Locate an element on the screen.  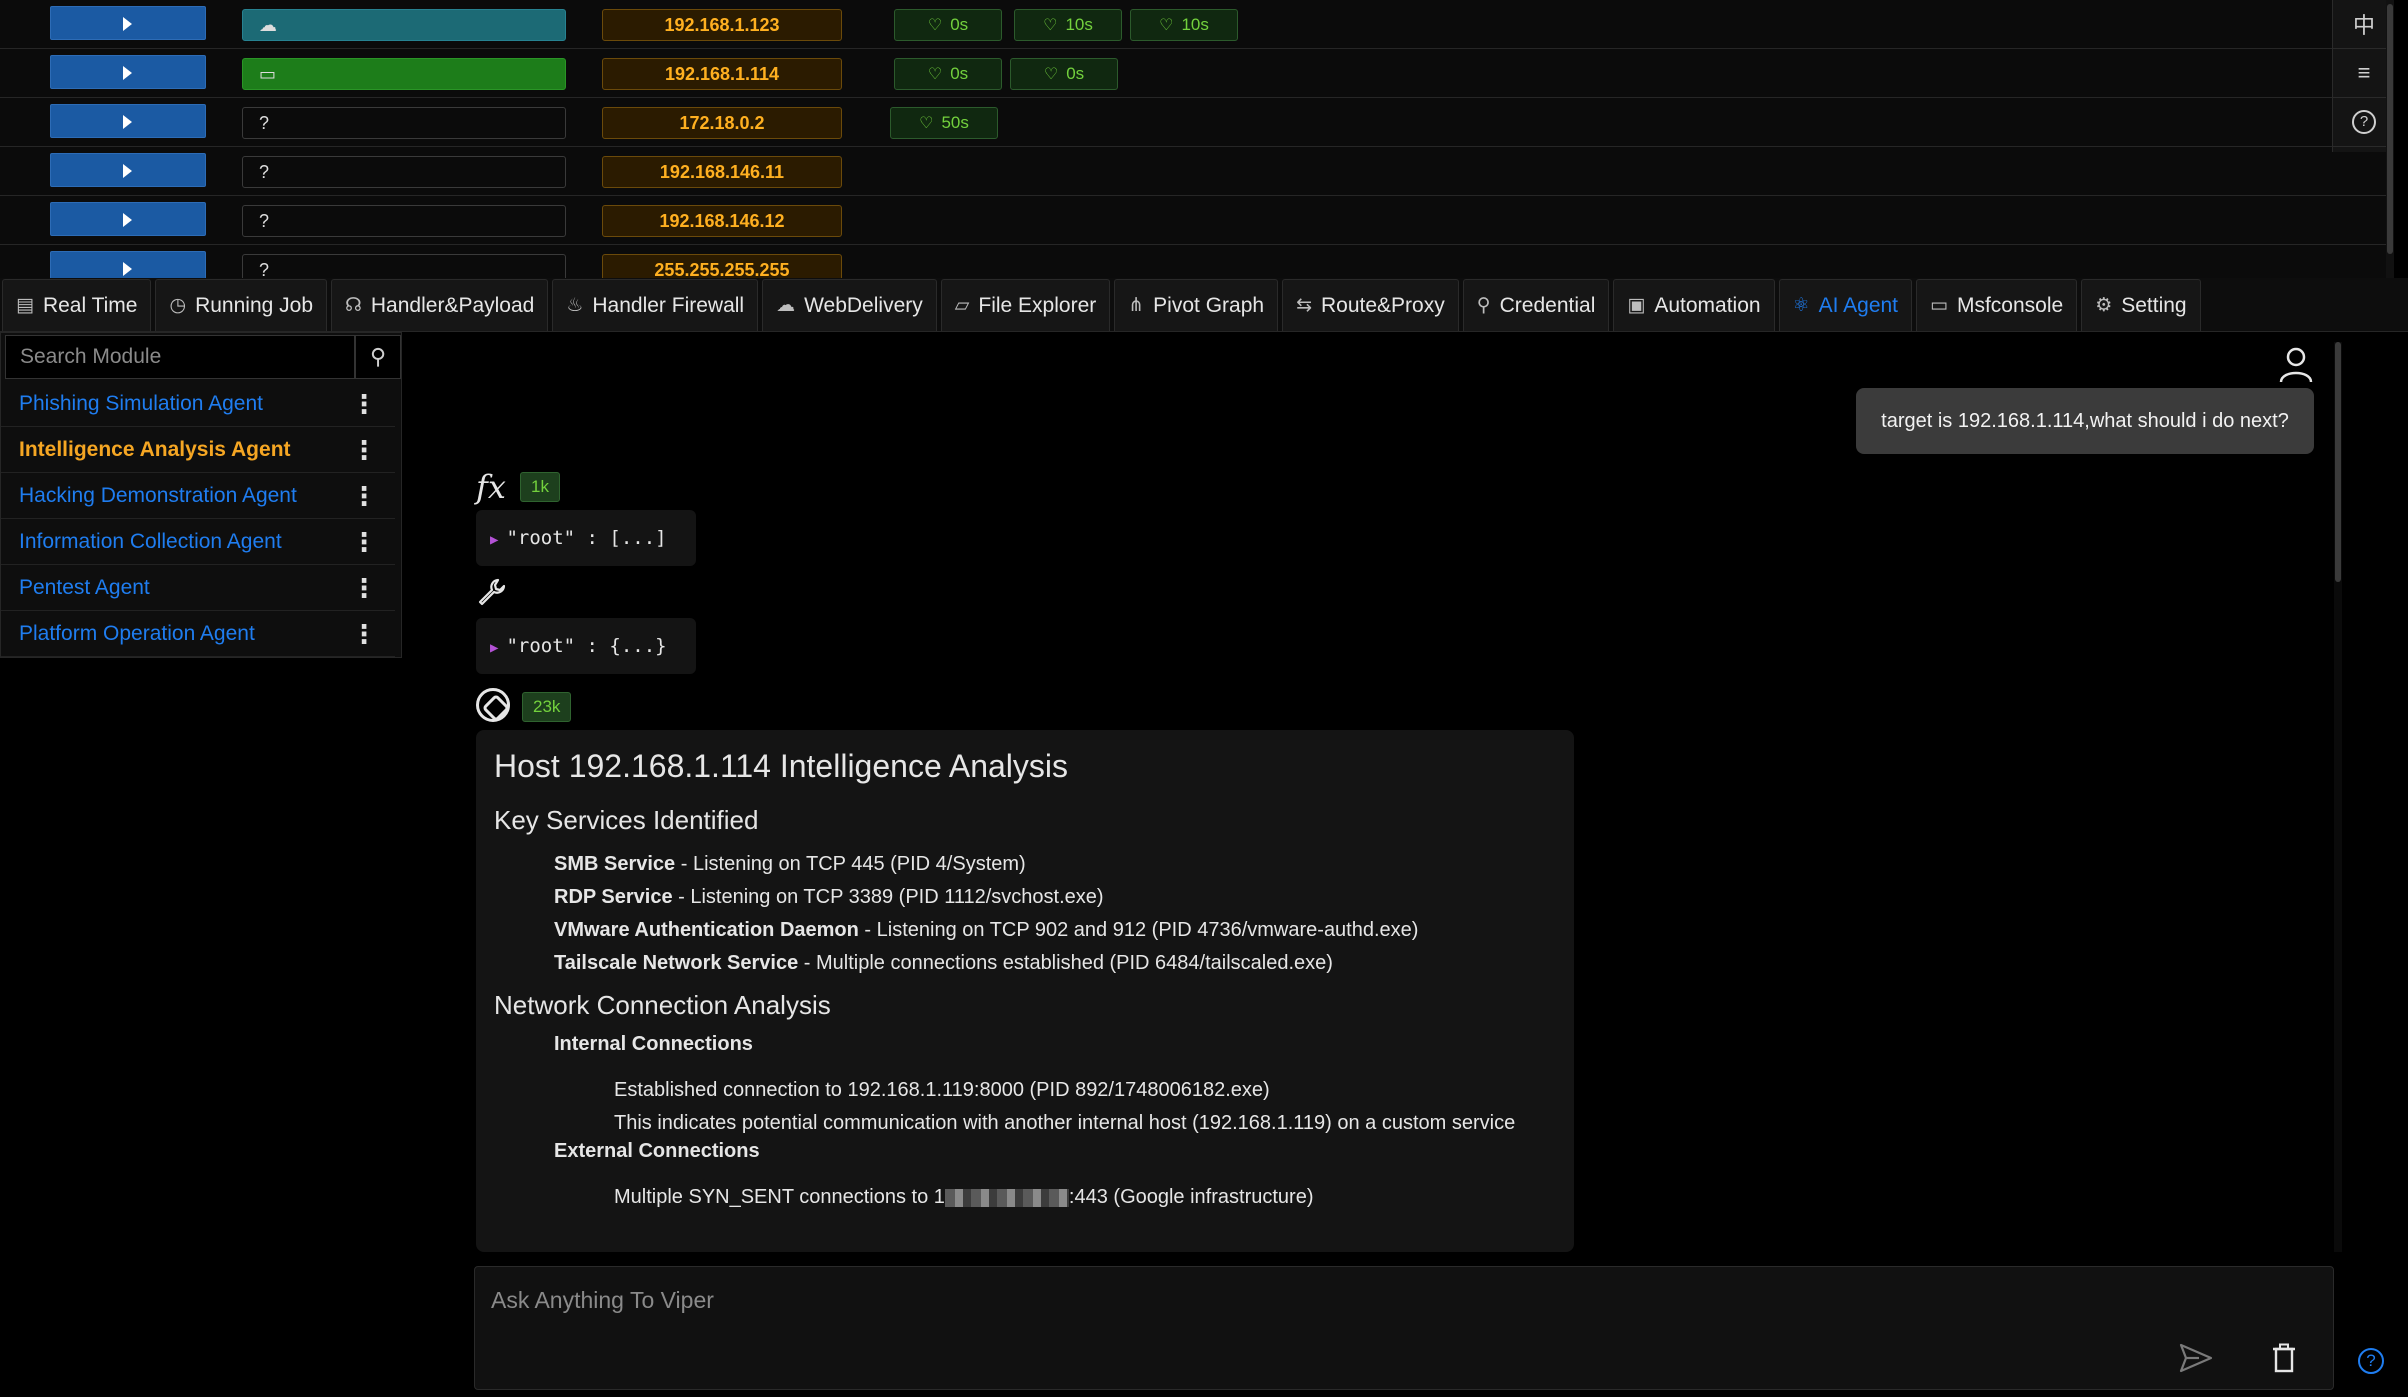
host-row: ? 255.255.255.255 is located at coordinates (1197, 261).